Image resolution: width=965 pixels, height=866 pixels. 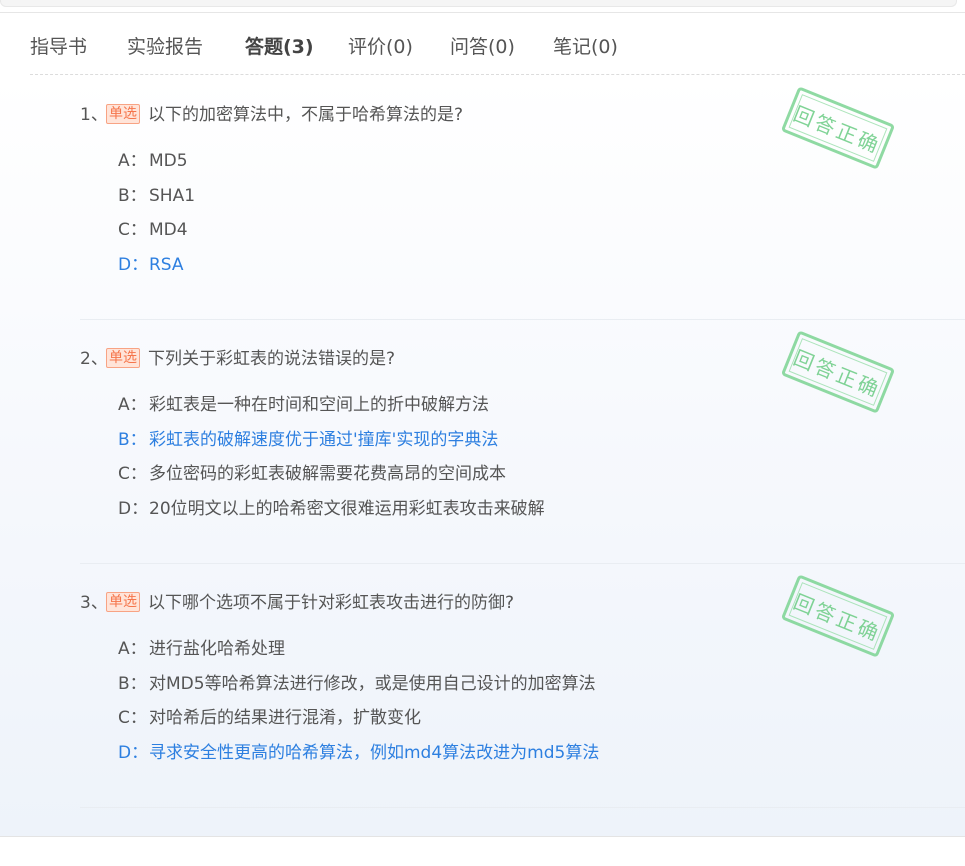 I want to click on tab-notes: 笔记(0), so click(x=585, y=45).